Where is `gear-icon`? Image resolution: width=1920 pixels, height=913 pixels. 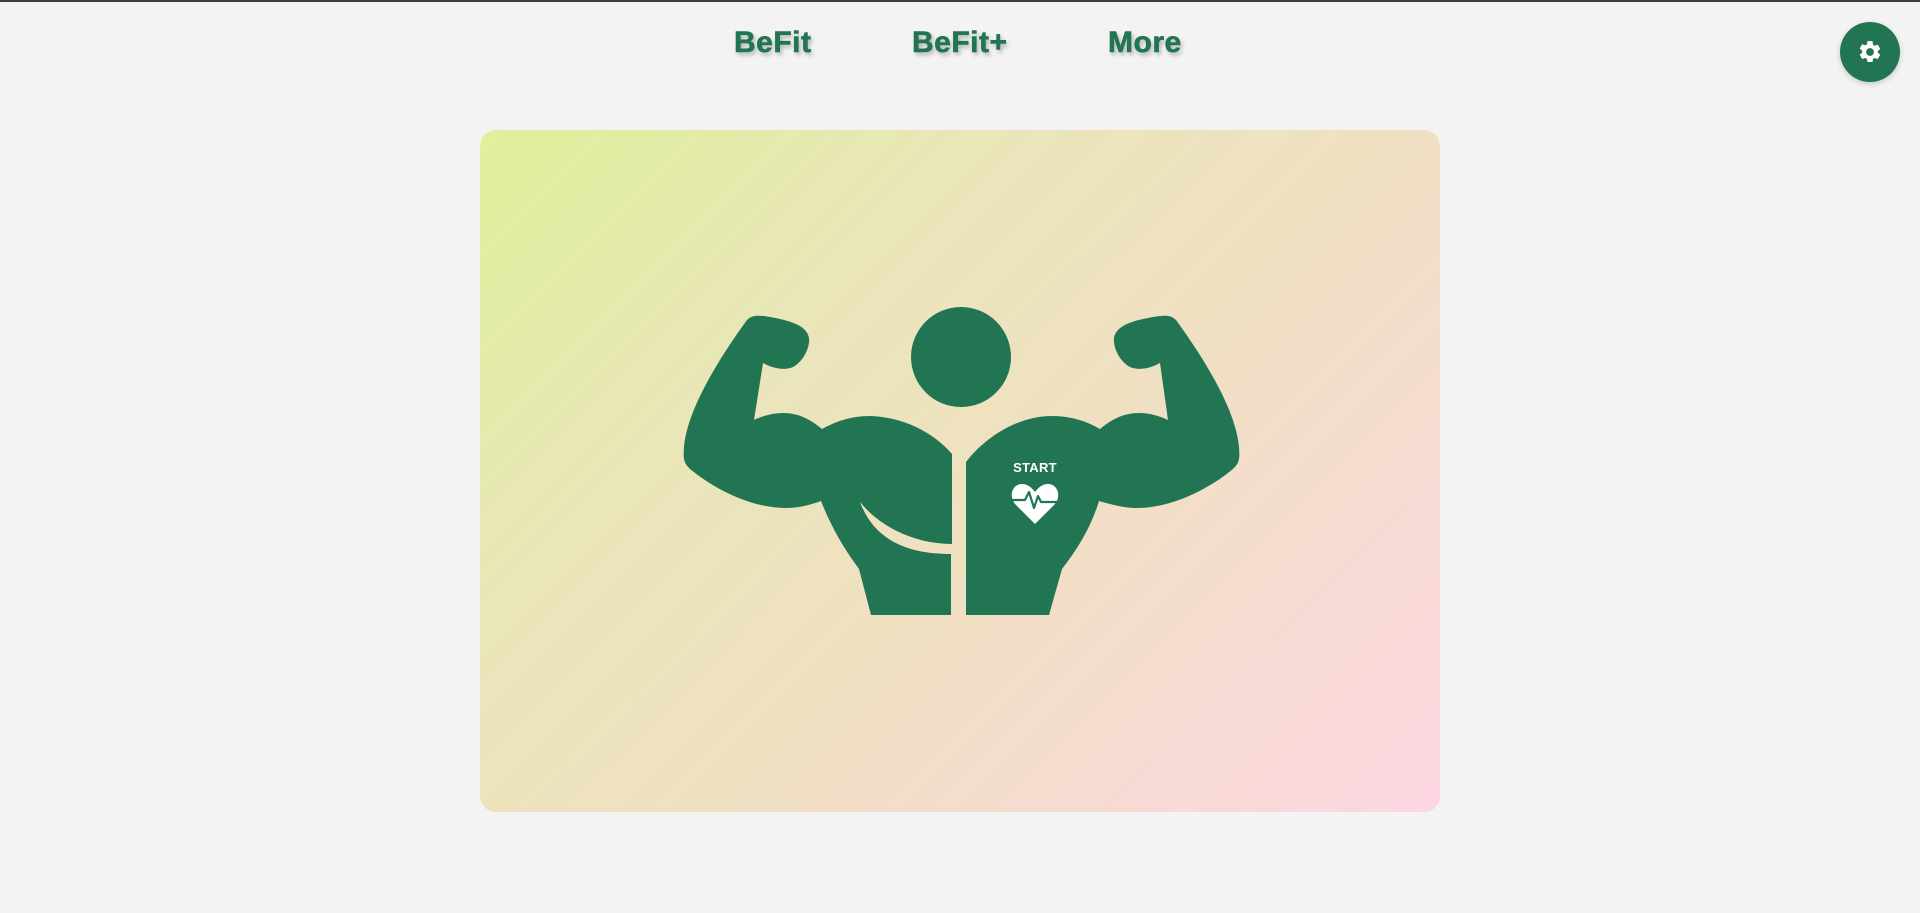 gear-icon is located at coordinates (1870, 52).